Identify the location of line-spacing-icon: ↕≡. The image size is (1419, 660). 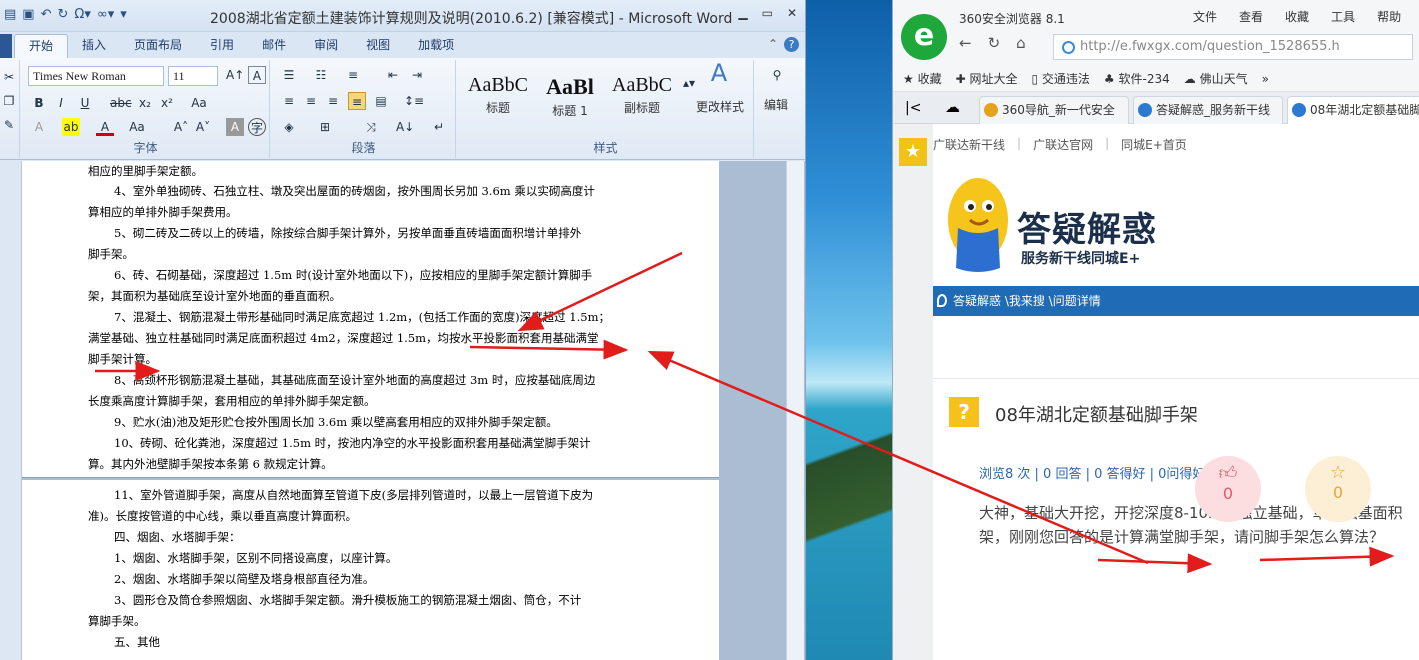
(414, 101).